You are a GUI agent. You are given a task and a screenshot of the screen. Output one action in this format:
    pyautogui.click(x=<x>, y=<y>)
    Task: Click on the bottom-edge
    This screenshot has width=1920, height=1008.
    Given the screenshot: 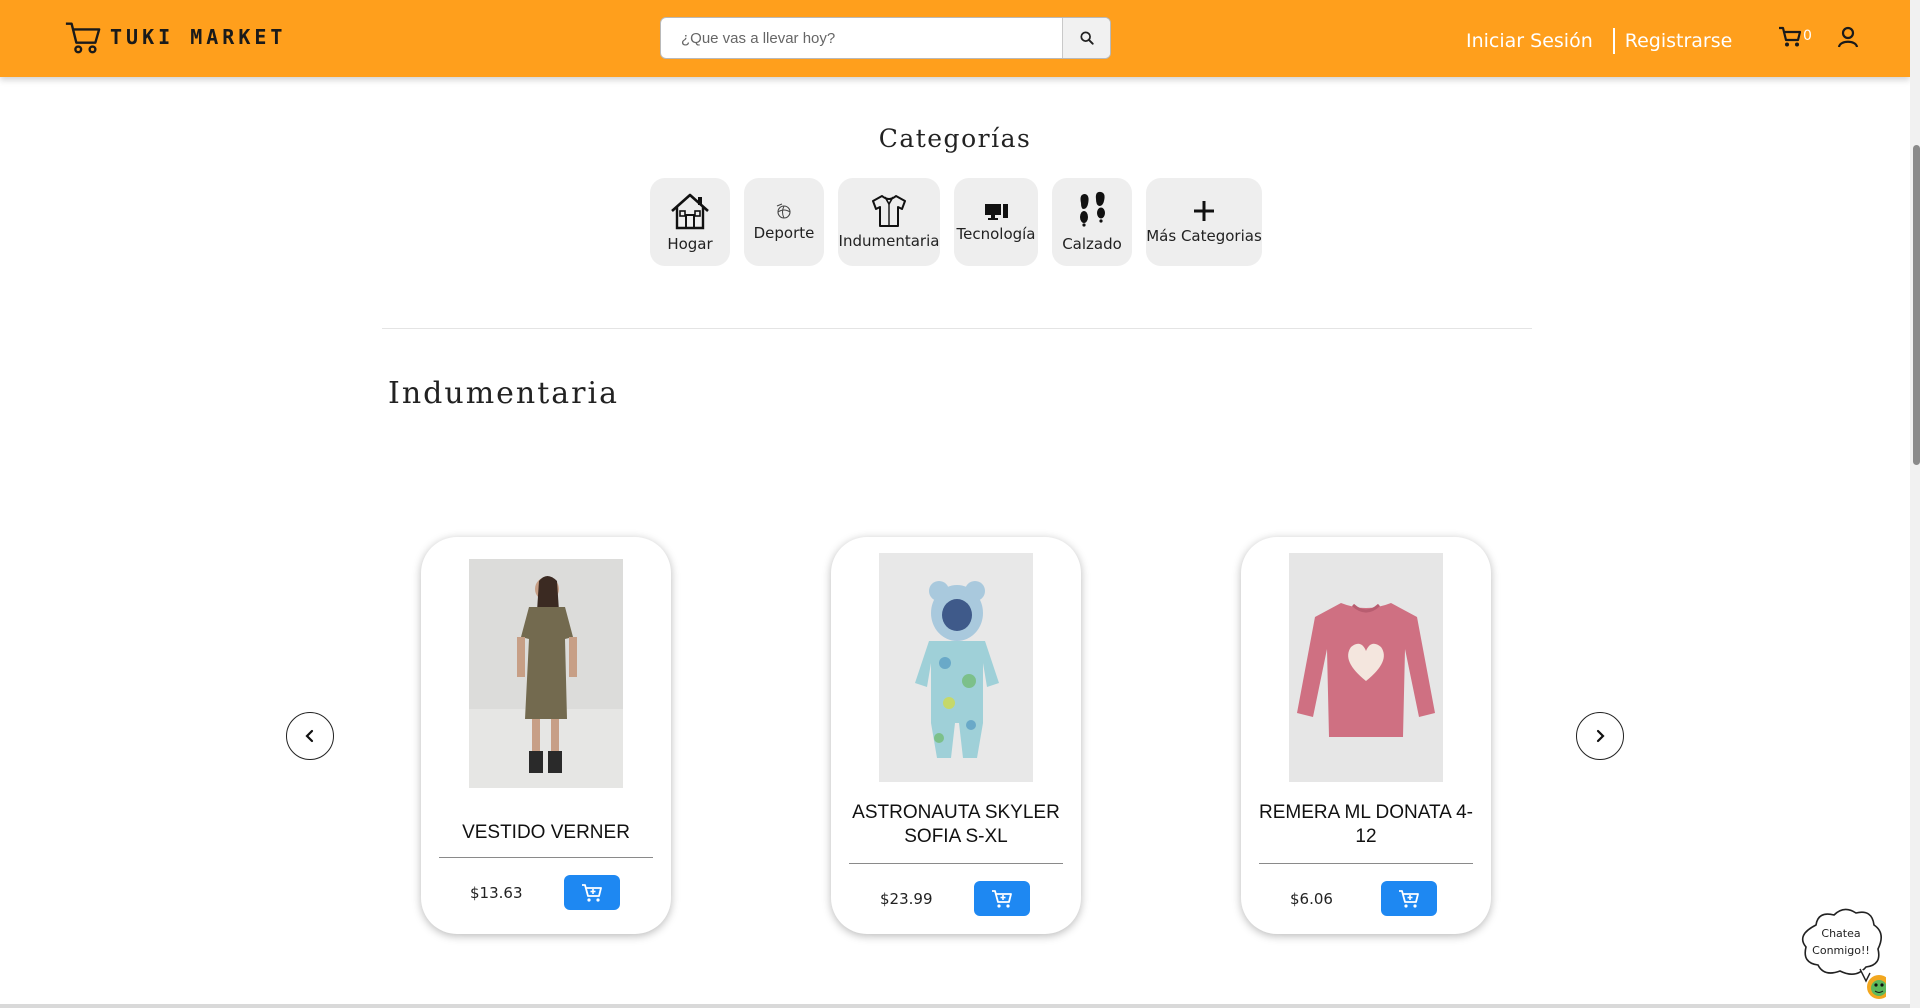 What is the action you would take?
    pyautogui.click(x=955, y=1006)
    